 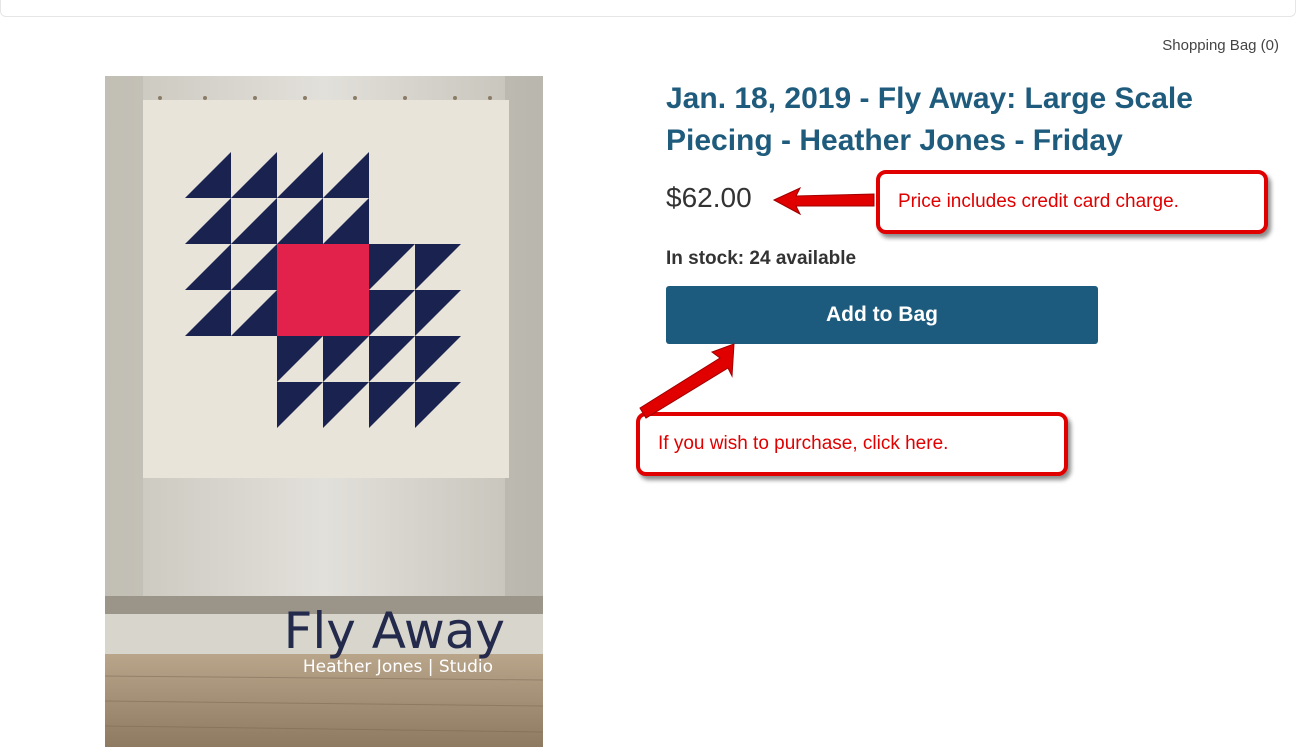 What do you see at coordinates (648, 8) in the screenshot?
I see `top-bar` at bounding box center [648, 8].